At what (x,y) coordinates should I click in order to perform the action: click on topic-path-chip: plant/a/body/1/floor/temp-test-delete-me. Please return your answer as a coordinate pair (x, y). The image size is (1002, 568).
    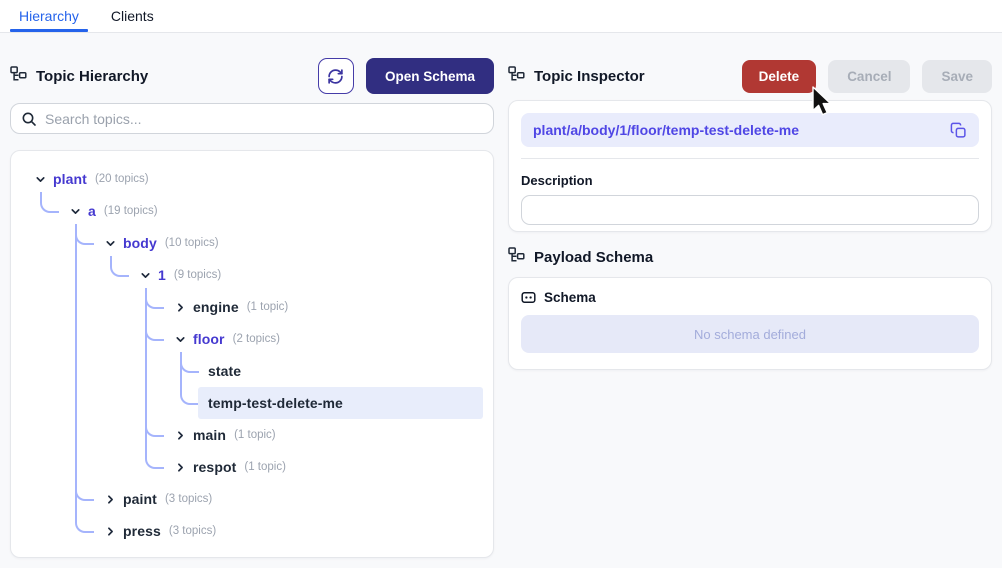
    Looking at the image, I should click on (750, 130).